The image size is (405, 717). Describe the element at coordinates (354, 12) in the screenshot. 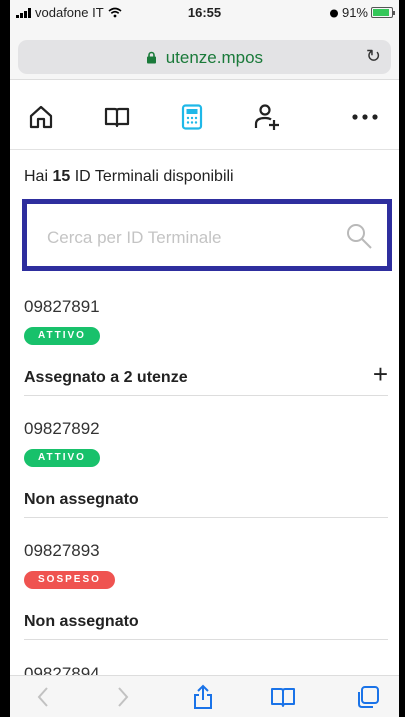

I see `battery-percent: 91%` at that location.